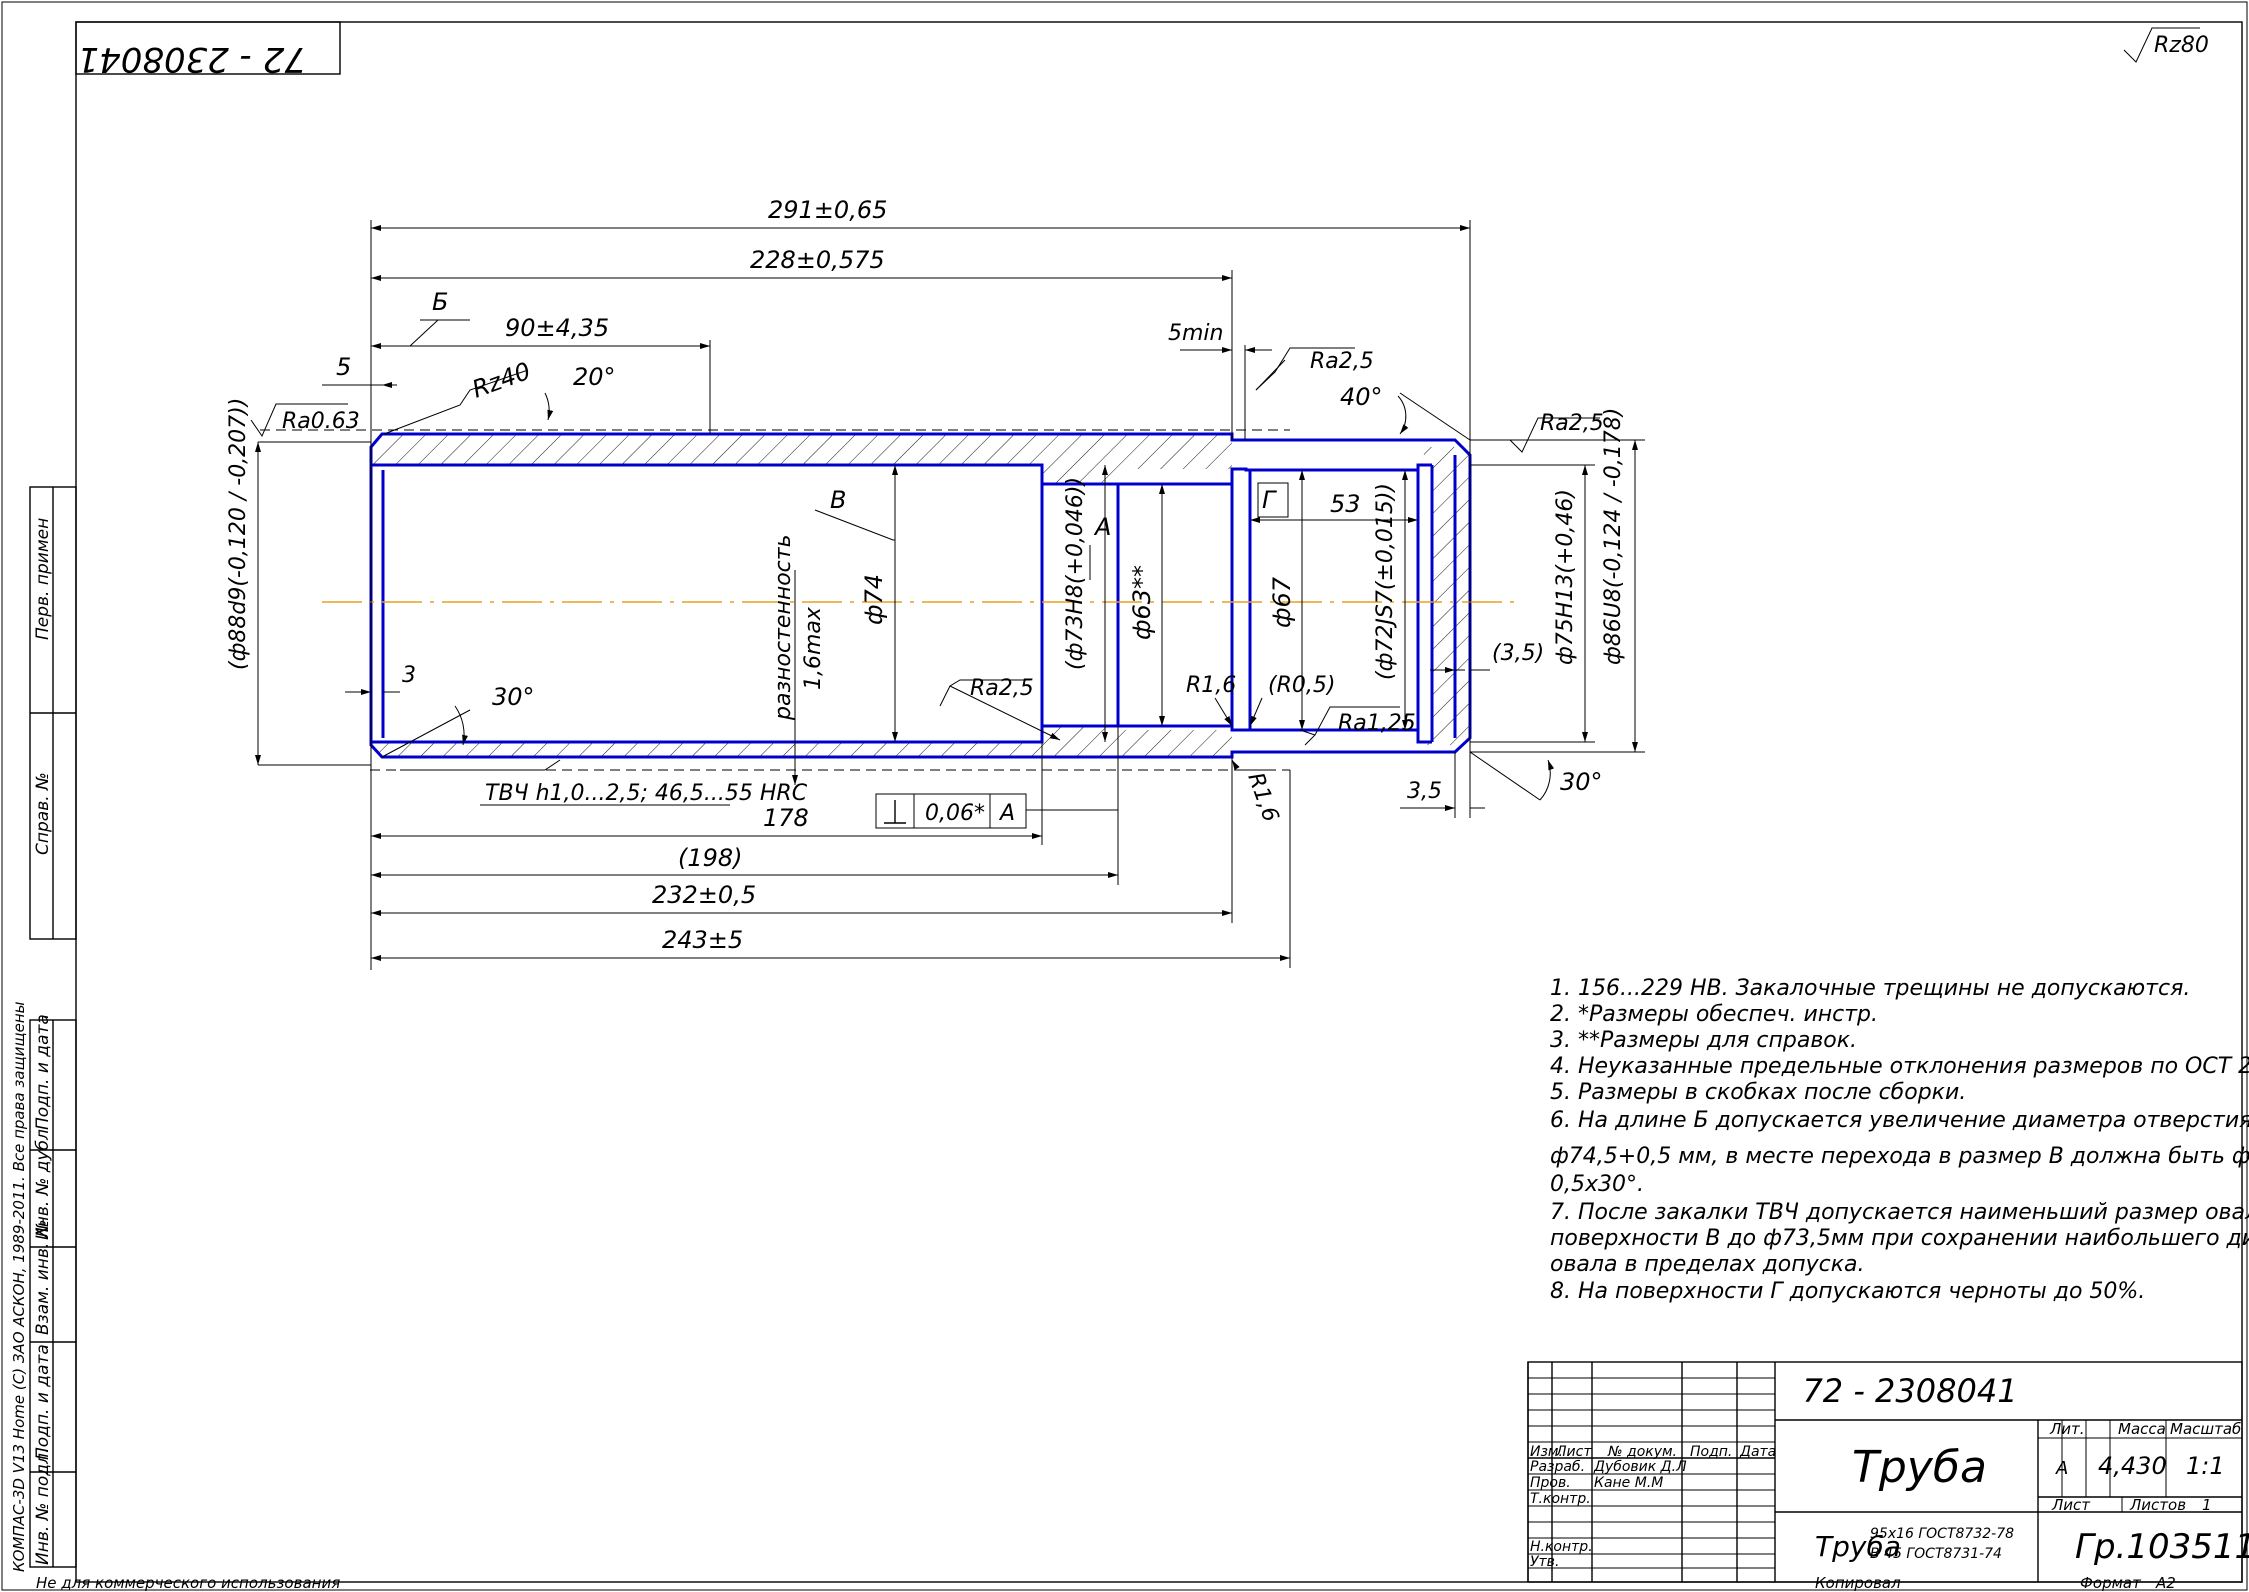 The width and height of the screenshot is (2249, 1592). What do you see at coordinates (501, 380) in the screenshot?
I see `rz40-label: Rz40` at bounding box center [501, 380].